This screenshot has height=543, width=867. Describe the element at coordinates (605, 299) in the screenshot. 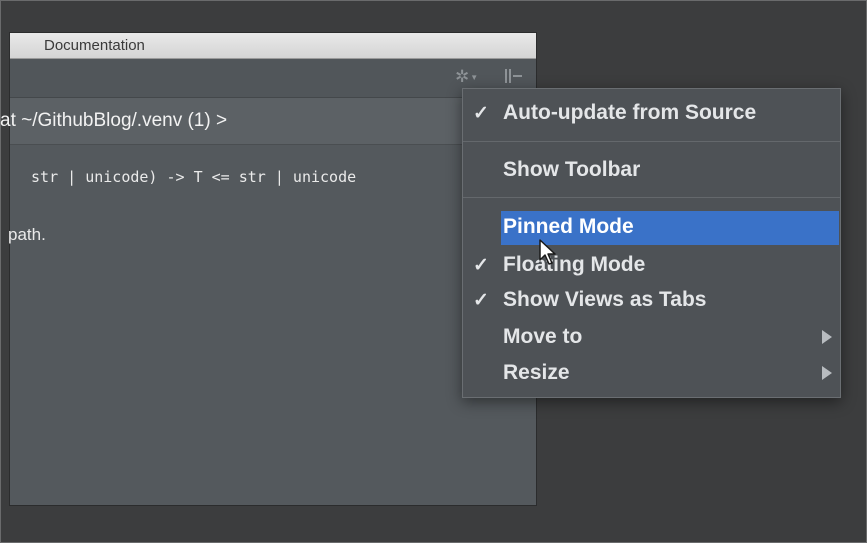

I see `menu-item-label: Show Views as Tabs` at that location.